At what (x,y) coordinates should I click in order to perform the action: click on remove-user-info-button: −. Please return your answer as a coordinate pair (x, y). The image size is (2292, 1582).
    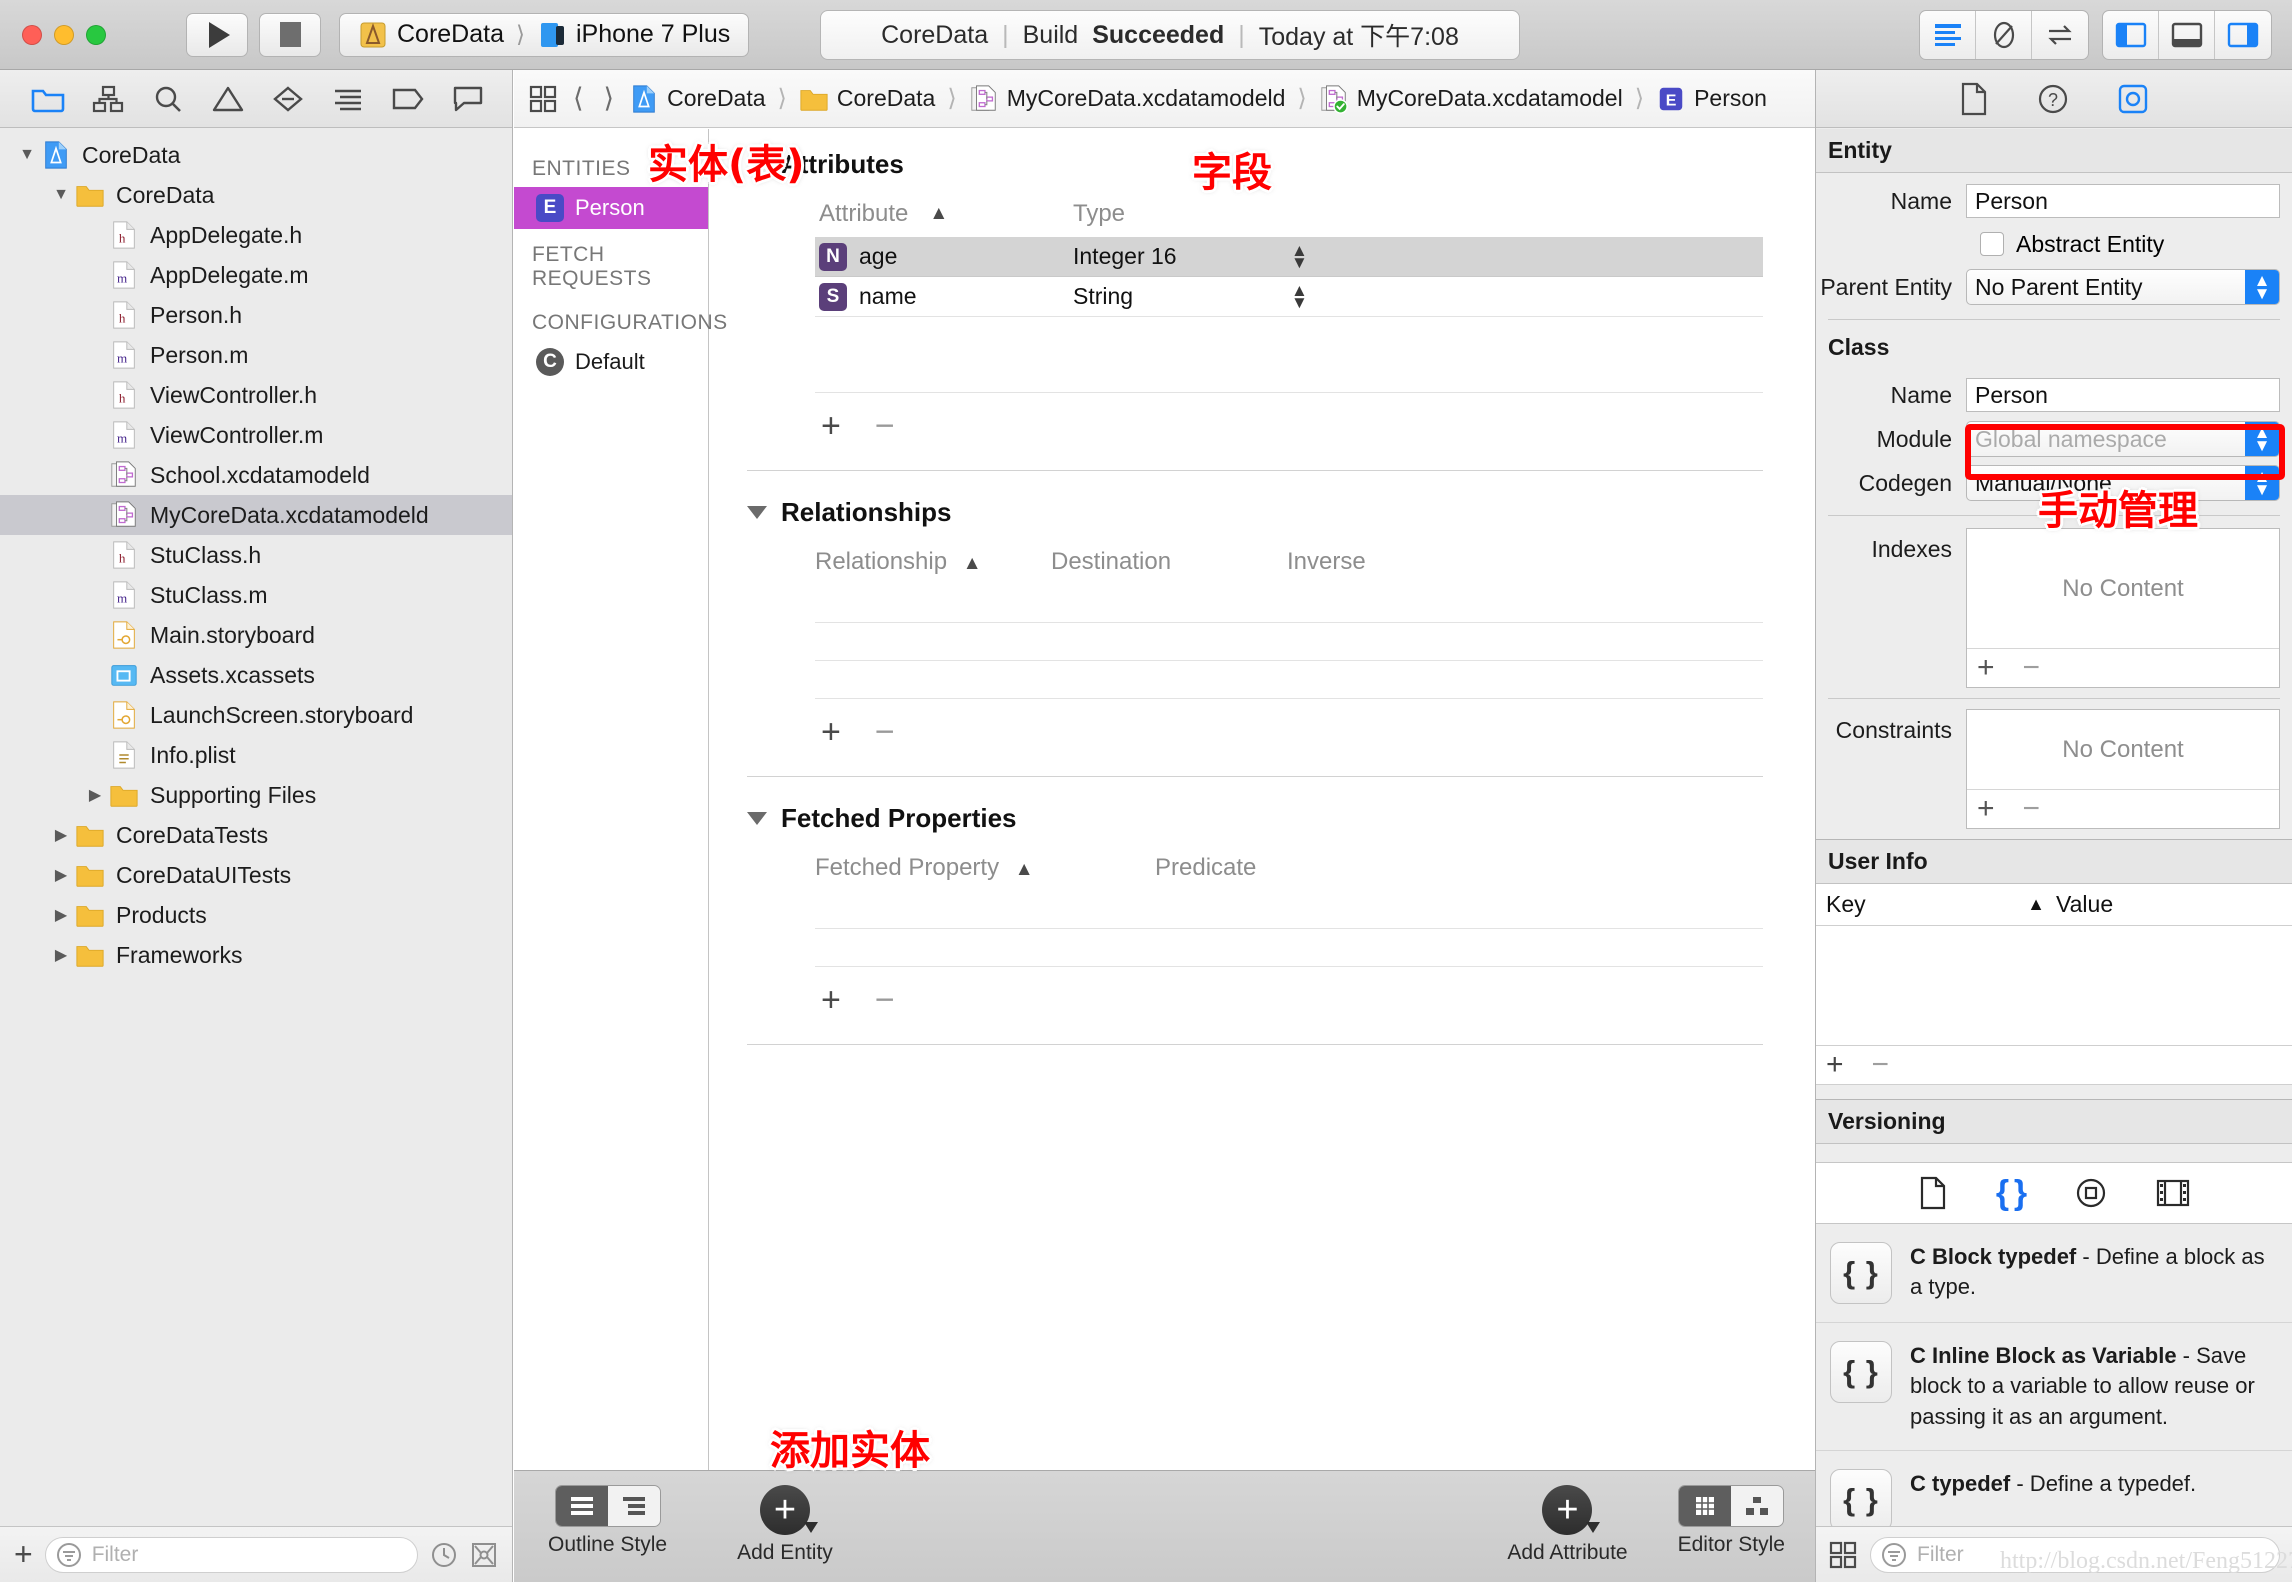
    Looking at the image, I should click on (1881, 1065).